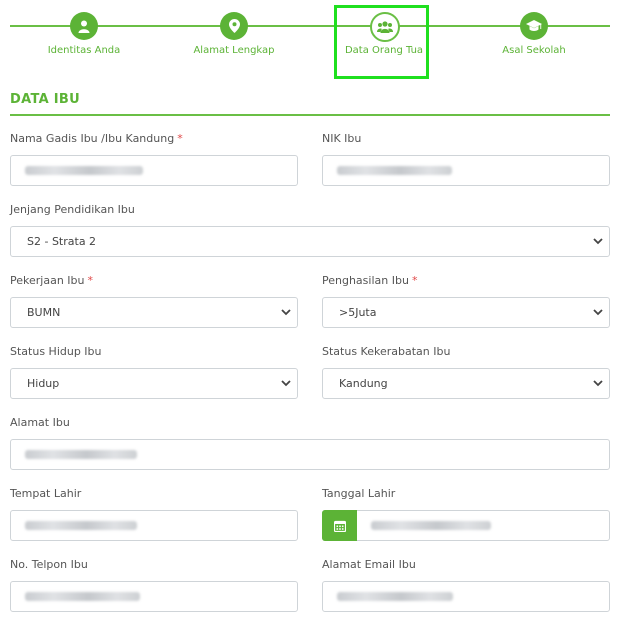 The height and width of the screenshot is (622, 617). What do you see at coordinates (40, 422) in the screenshot?
I see `alamat-label: Alamat Ibu` at bounding box center [40, 422].